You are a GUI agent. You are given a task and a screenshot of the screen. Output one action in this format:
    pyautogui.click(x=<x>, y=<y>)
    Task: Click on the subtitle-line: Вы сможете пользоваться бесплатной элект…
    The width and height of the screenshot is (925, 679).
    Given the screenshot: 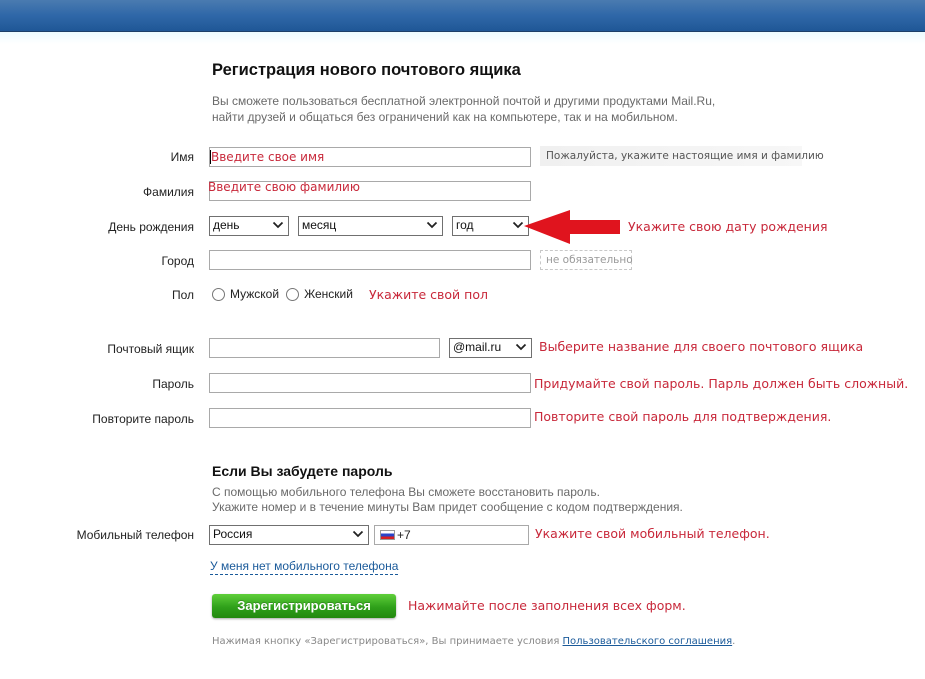 What is the action you would take?
    pyautogui.click(x=464, y=101)
    